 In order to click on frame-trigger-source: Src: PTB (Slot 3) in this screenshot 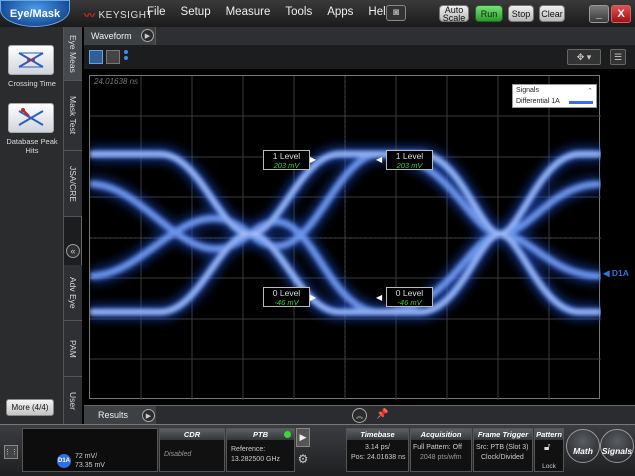, I will do `click(502, 447)`.